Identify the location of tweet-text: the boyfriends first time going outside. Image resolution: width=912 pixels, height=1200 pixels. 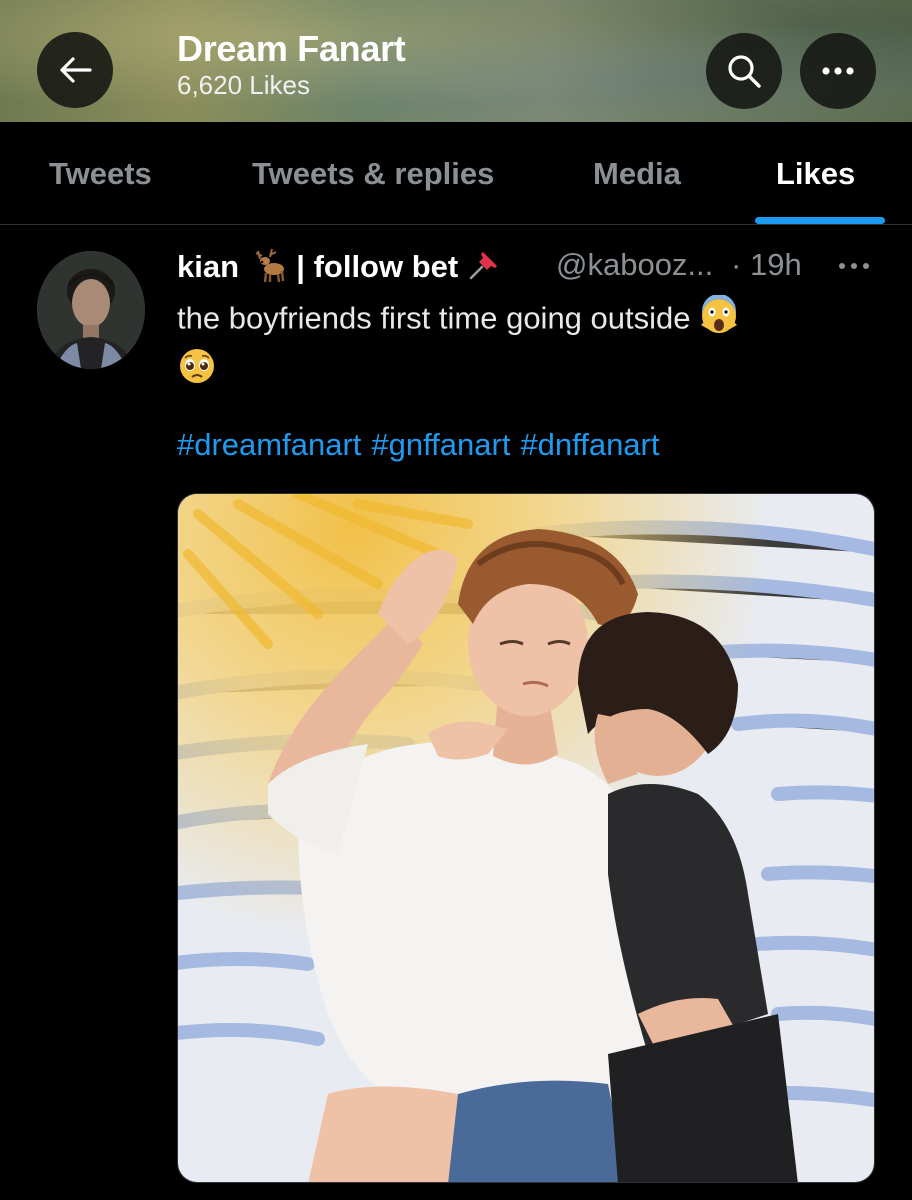
(527, 345).